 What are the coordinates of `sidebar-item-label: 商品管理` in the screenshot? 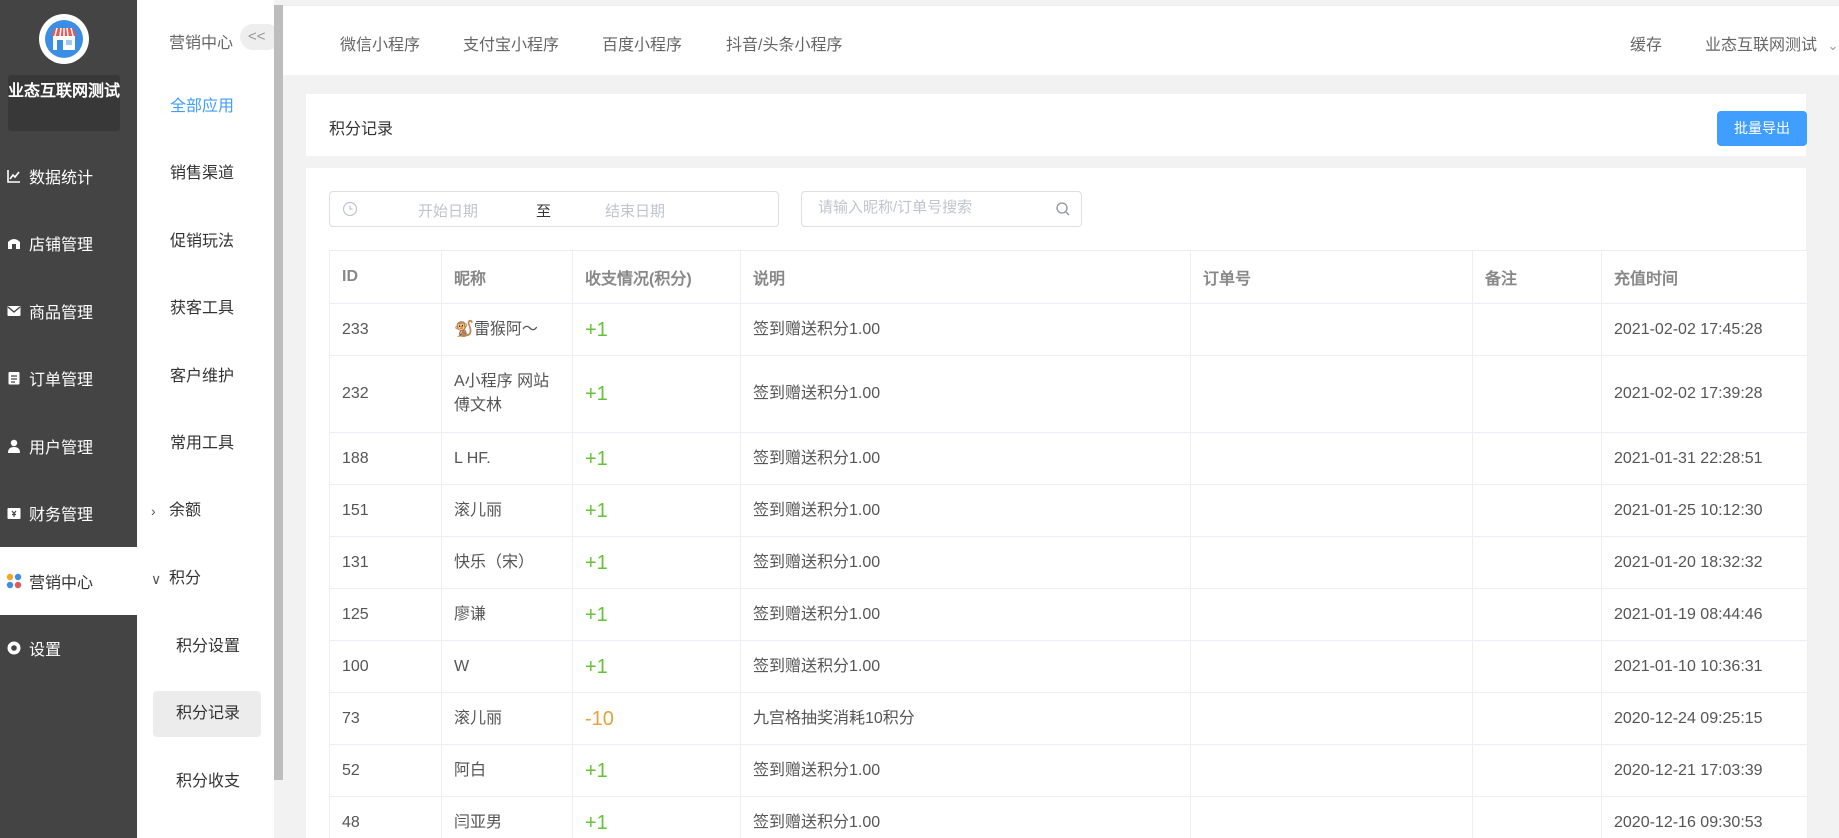 It's located at (61, 313).